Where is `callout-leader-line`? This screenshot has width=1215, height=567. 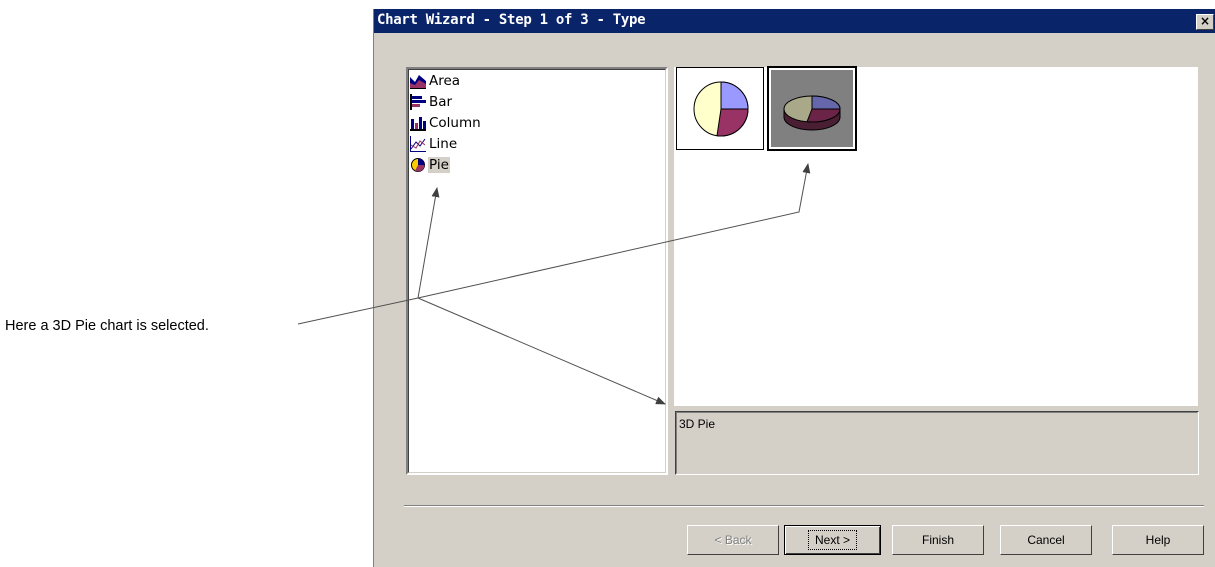 callout-leader-line is located at coordinates (358, 311).